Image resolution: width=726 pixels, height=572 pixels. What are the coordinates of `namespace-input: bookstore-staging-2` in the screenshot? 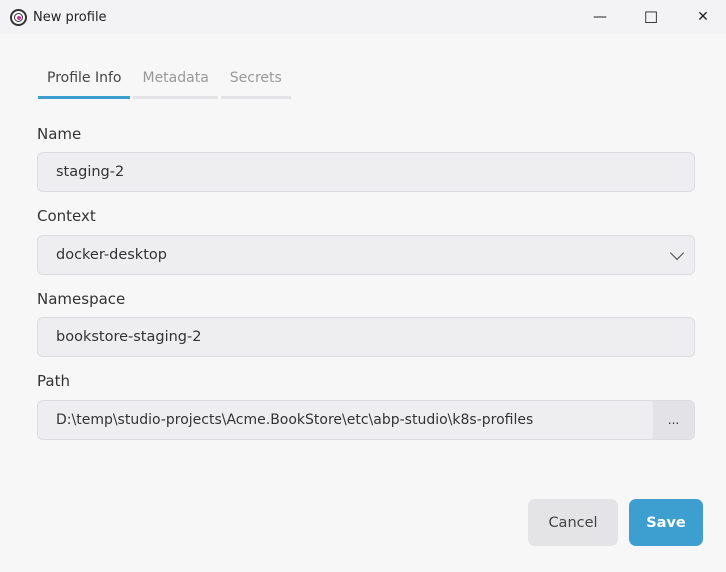 It's located at (366, 337).